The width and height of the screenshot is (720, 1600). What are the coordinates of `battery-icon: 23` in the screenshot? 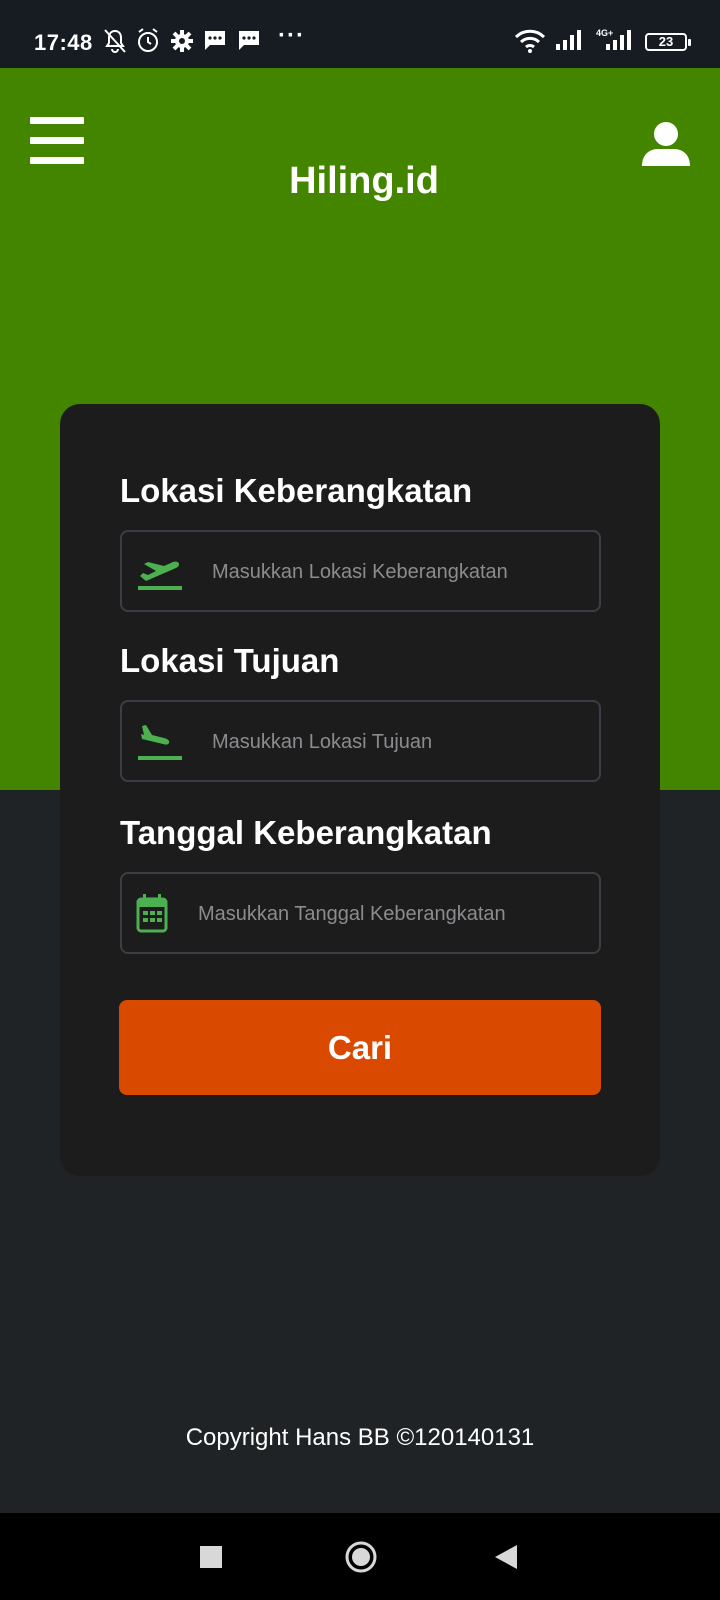 It's located at (668, 42).